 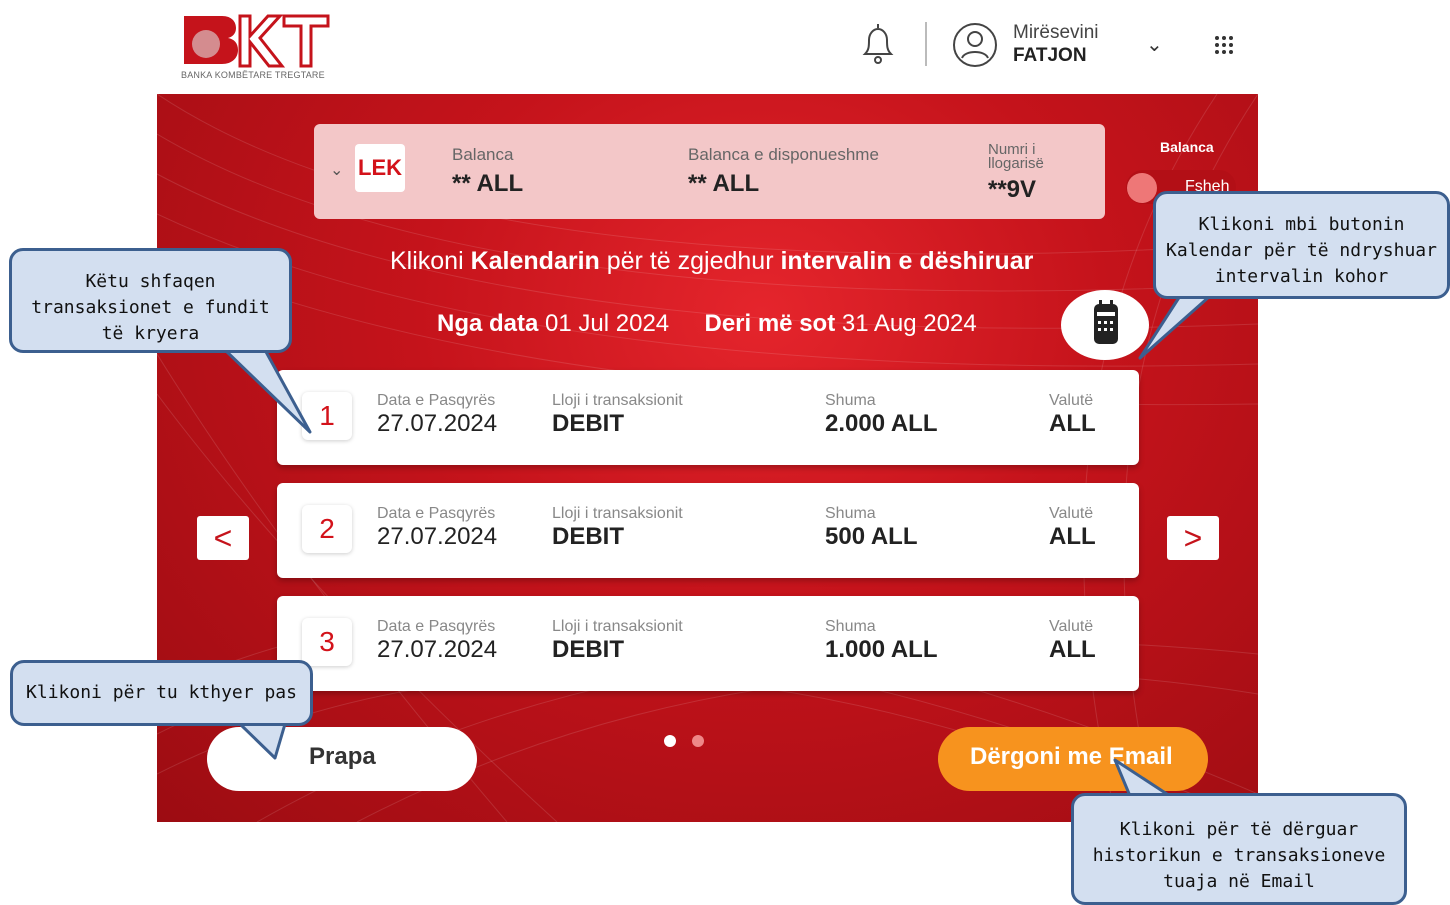 I want to click on transaction-amount: 2.000 ALL, so click(x=881, y=423).